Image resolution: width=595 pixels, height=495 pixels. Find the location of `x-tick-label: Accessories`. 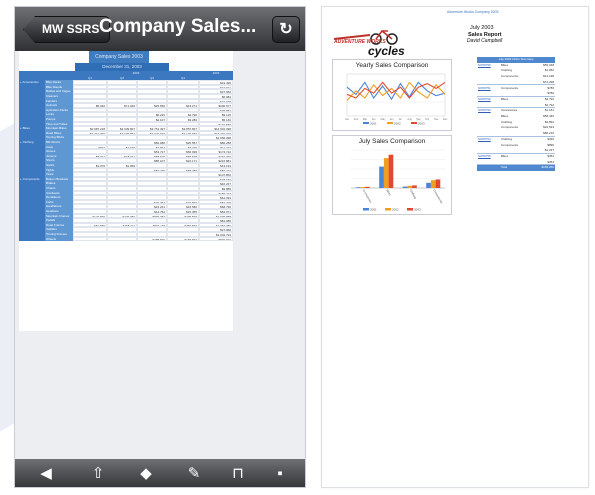

x-tick-label: Accessories is located at coordinates (367, 197).